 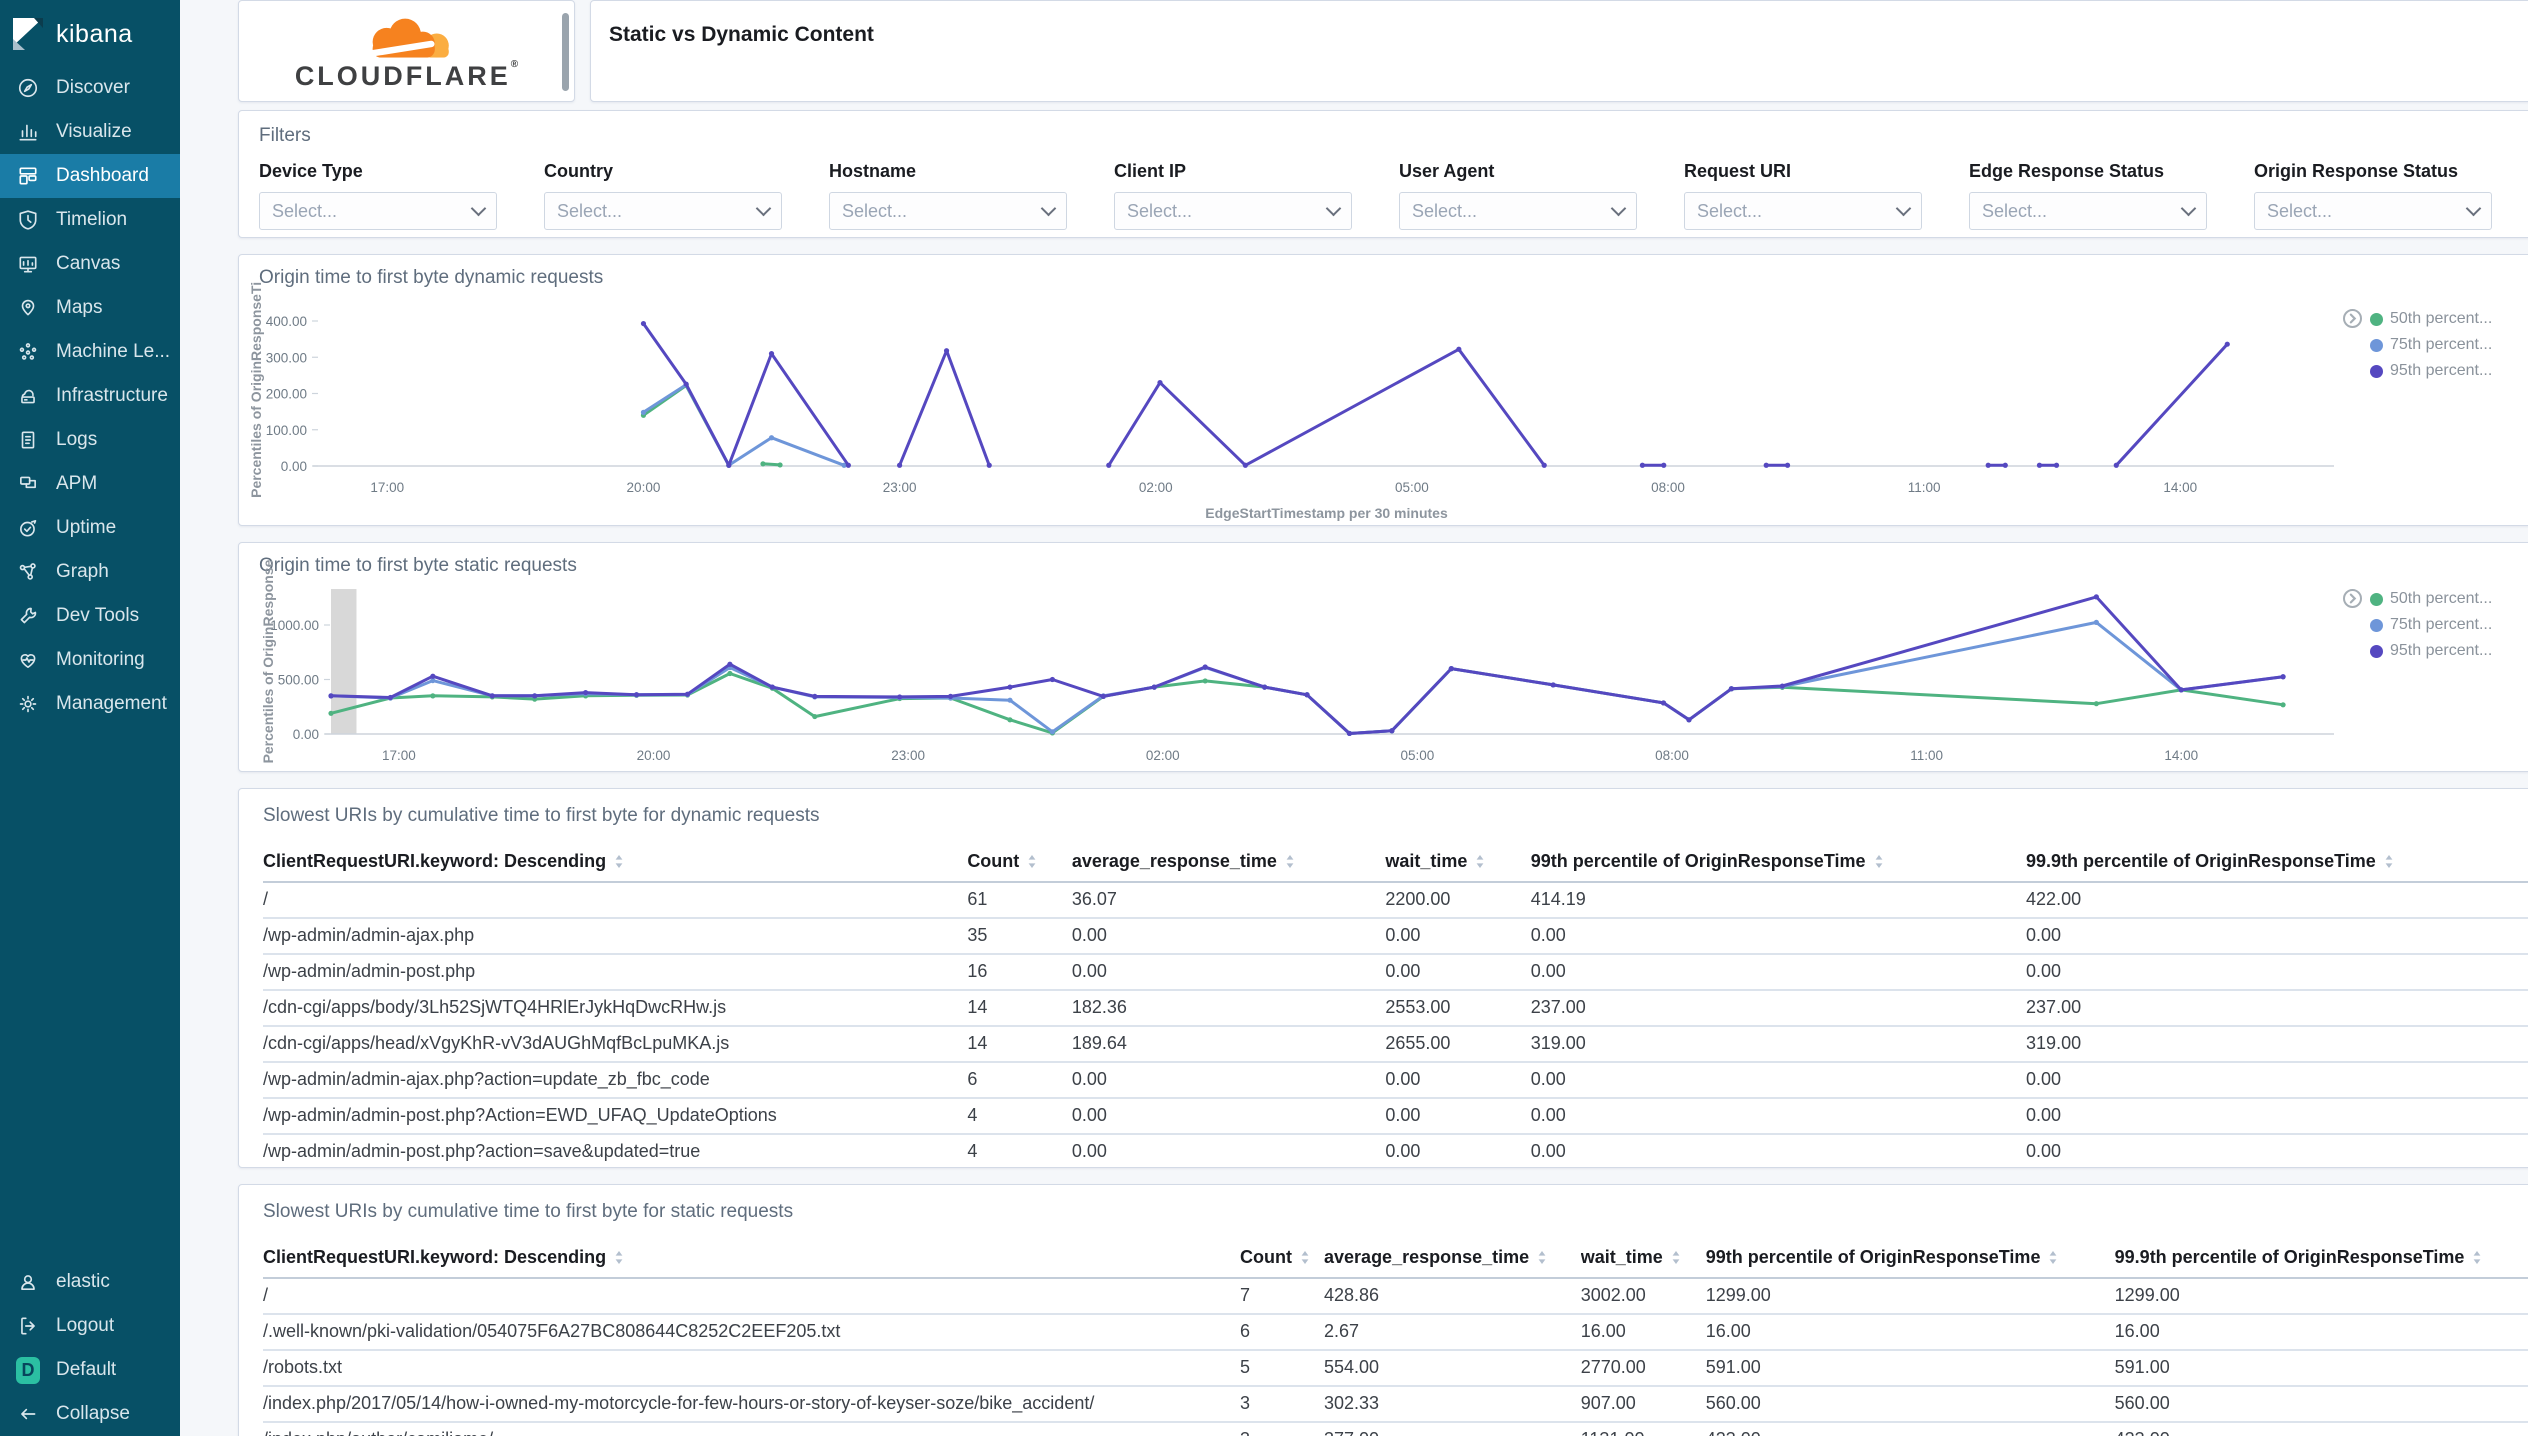 I want to click on sidebar-label: Canvas, so click(x=88, y=263).